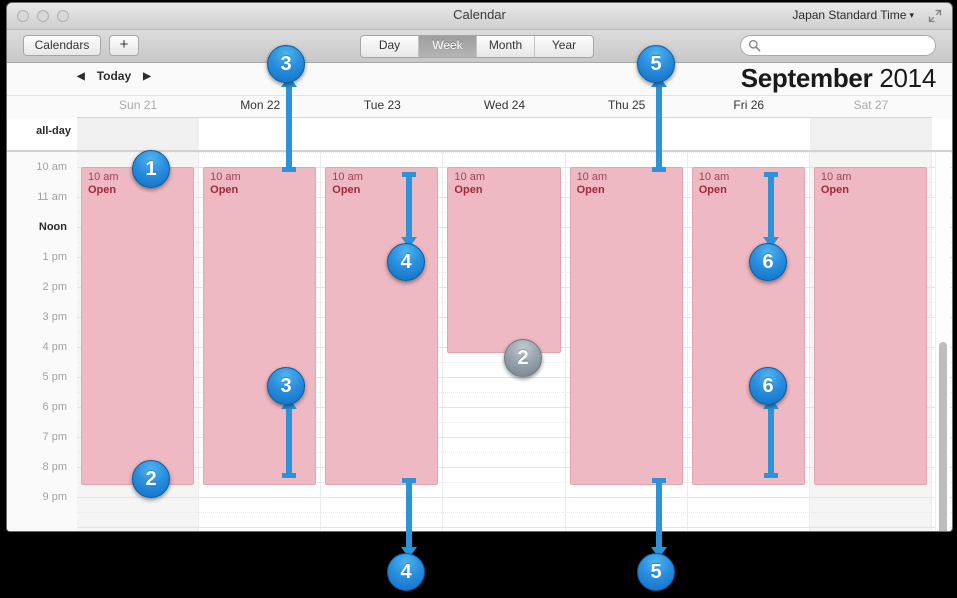 The width and height of the screenshot is (957, 598). What do you see at coordinates (748, 107) in the screenshot?
I see `day-header-fri-26: Fri 26` at bounding box center [748, 107].